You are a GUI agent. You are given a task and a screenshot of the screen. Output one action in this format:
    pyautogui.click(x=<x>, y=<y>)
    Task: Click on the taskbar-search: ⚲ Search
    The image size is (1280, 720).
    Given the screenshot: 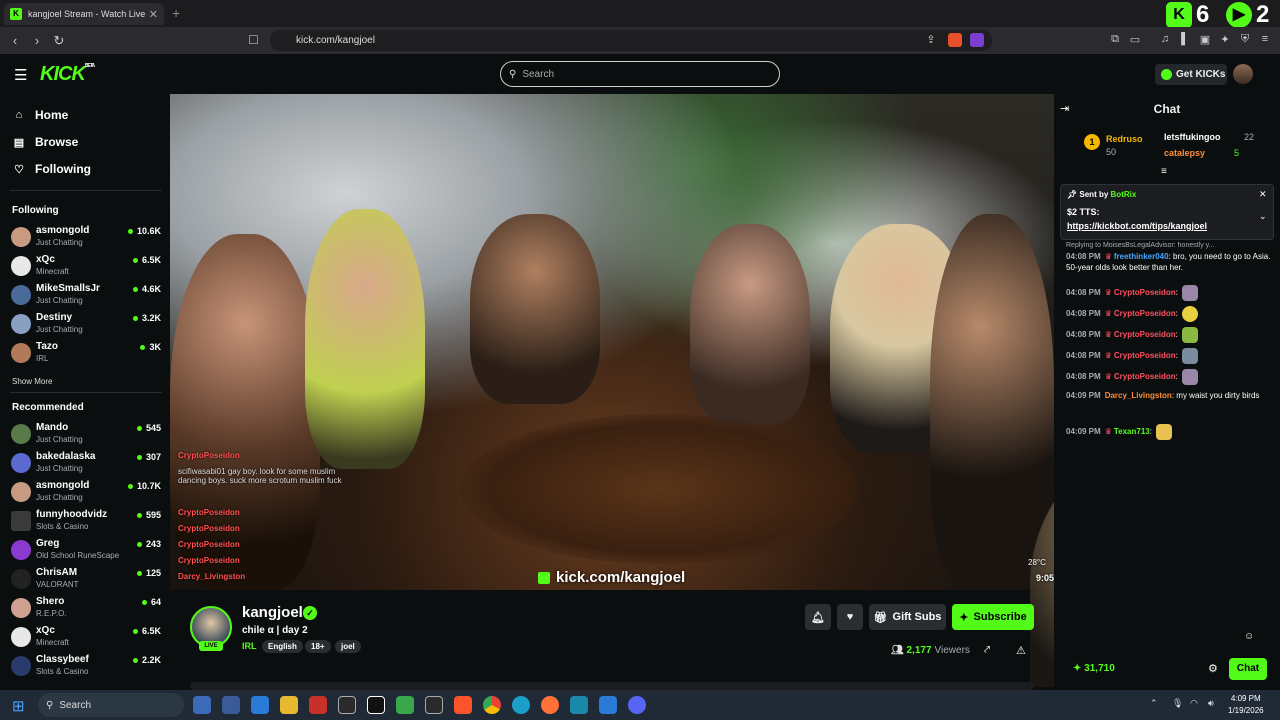 What is the action you would take?
    pyautogui.click(x=111, y=705)
    